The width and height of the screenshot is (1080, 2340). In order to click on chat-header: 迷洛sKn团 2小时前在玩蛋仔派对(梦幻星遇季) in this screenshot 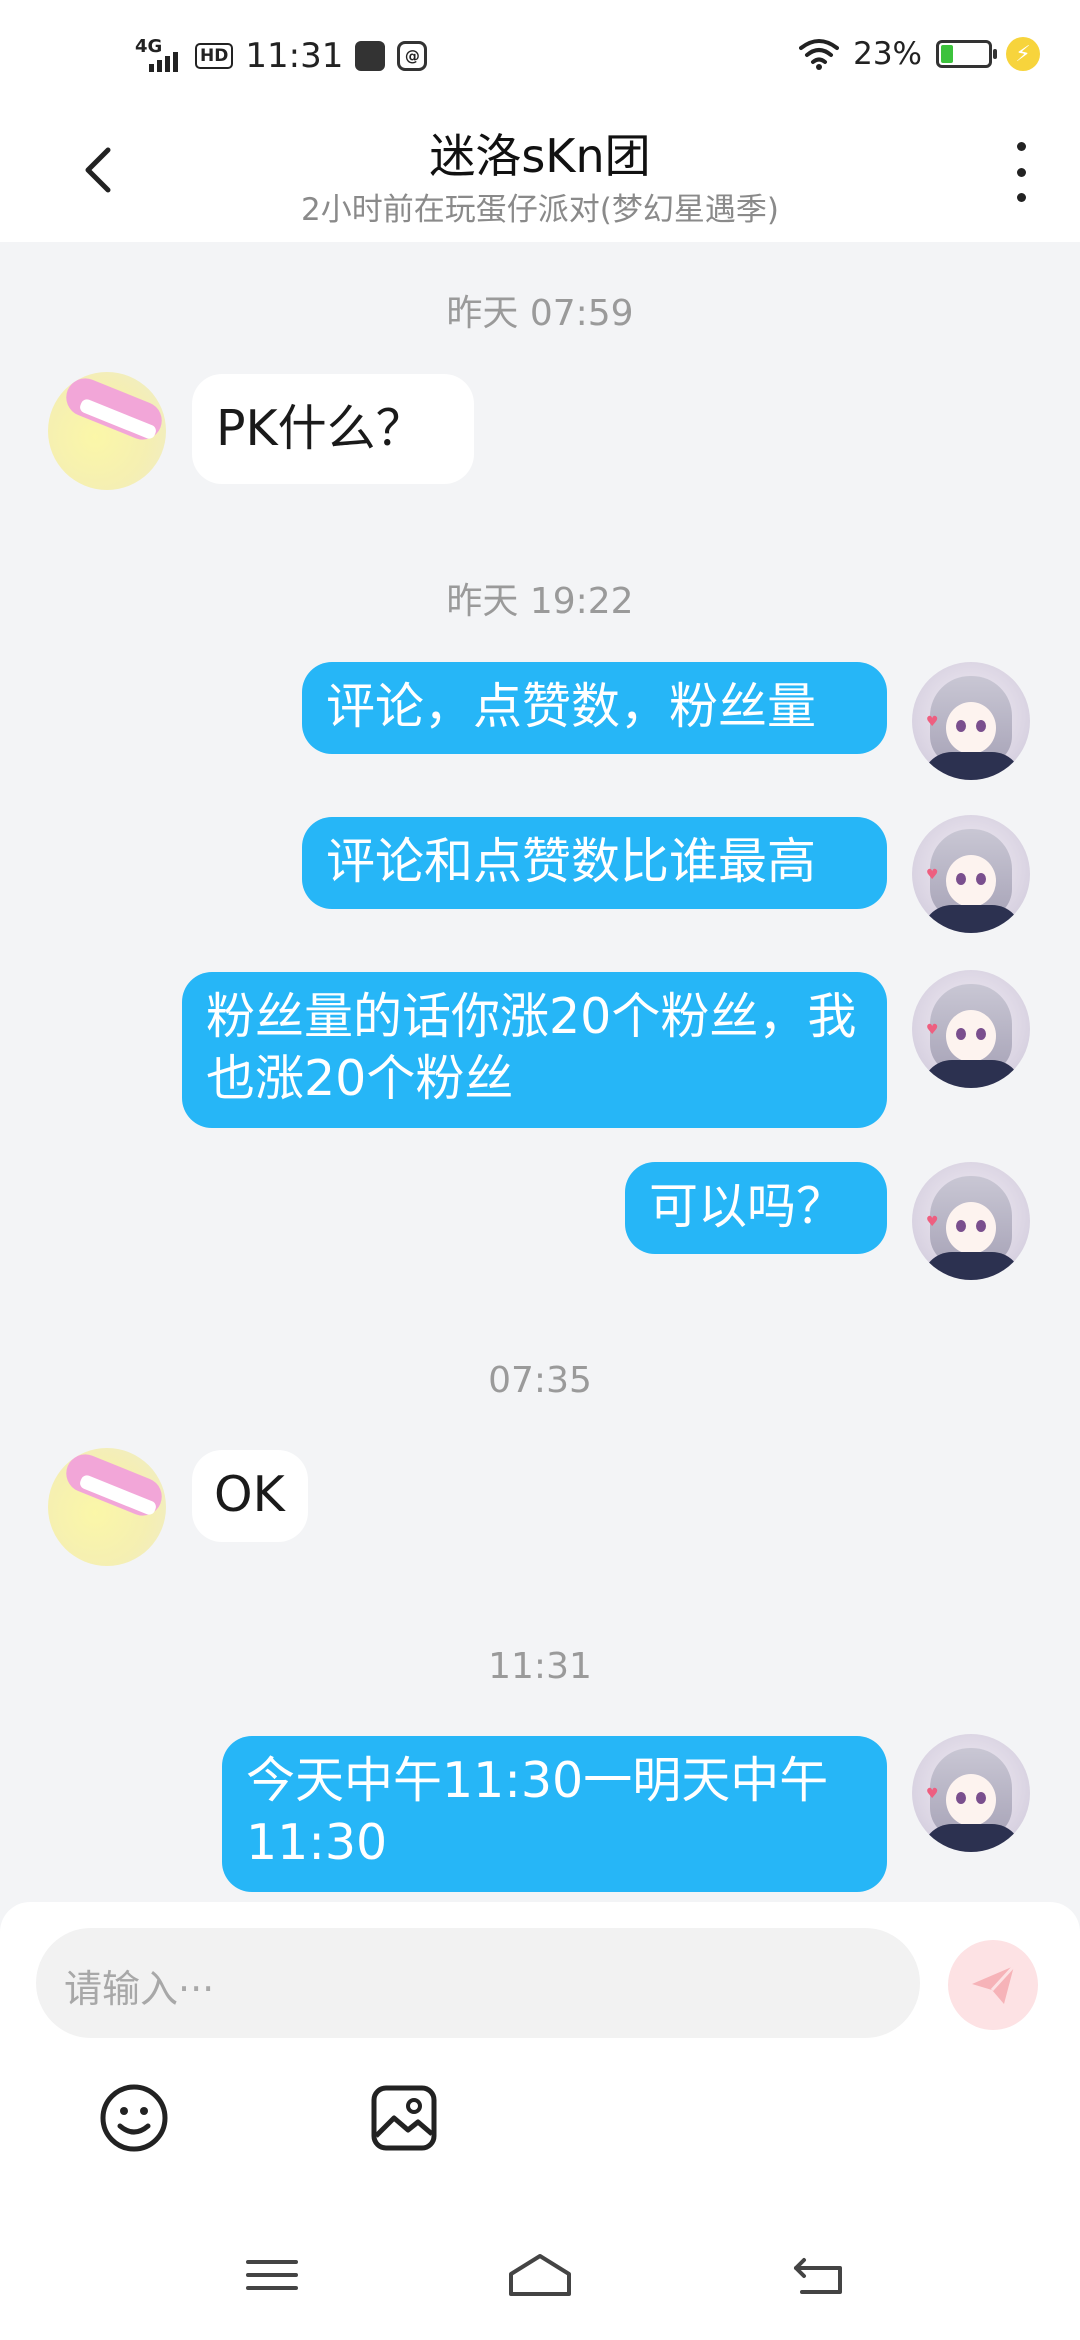, I will do `click(540, 176)`.